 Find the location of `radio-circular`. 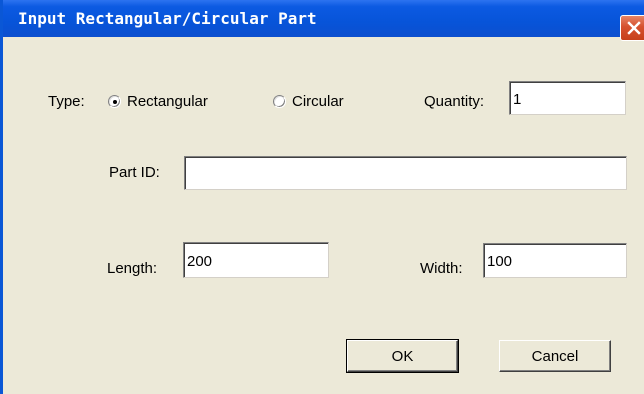

radio-circular is located at coordinates (279, 101).